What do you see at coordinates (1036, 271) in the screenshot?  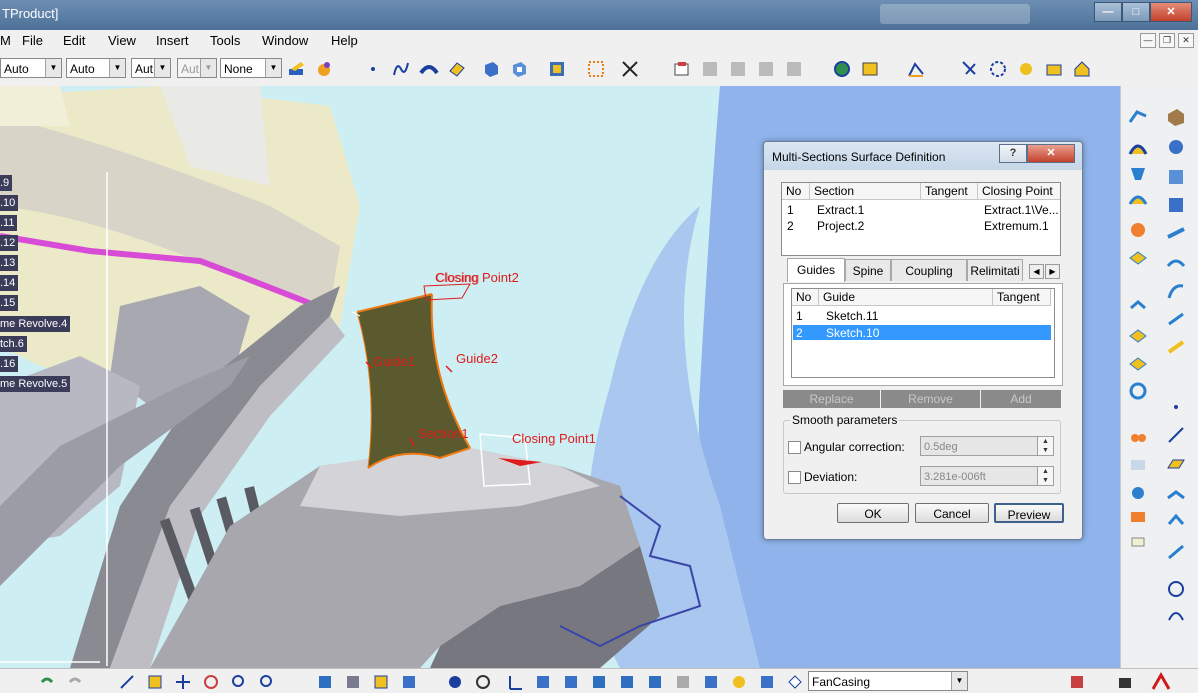 I see `tab-scroll-left-icon: ◀` at bounding box center [1036, 271].